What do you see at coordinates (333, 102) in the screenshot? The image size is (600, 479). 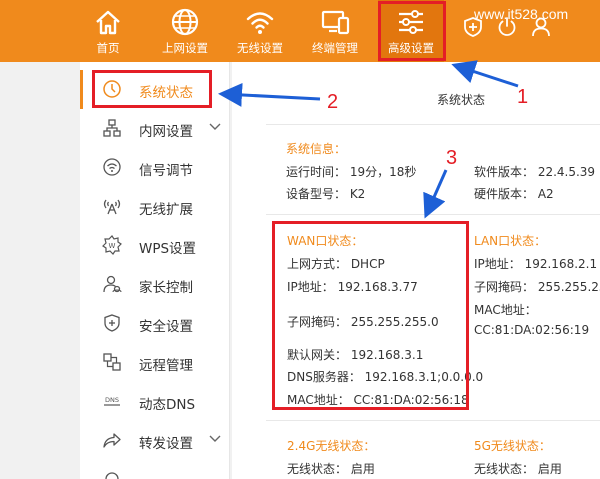 I see `annotation-number-2: 2` at bounding box center [333, 102].